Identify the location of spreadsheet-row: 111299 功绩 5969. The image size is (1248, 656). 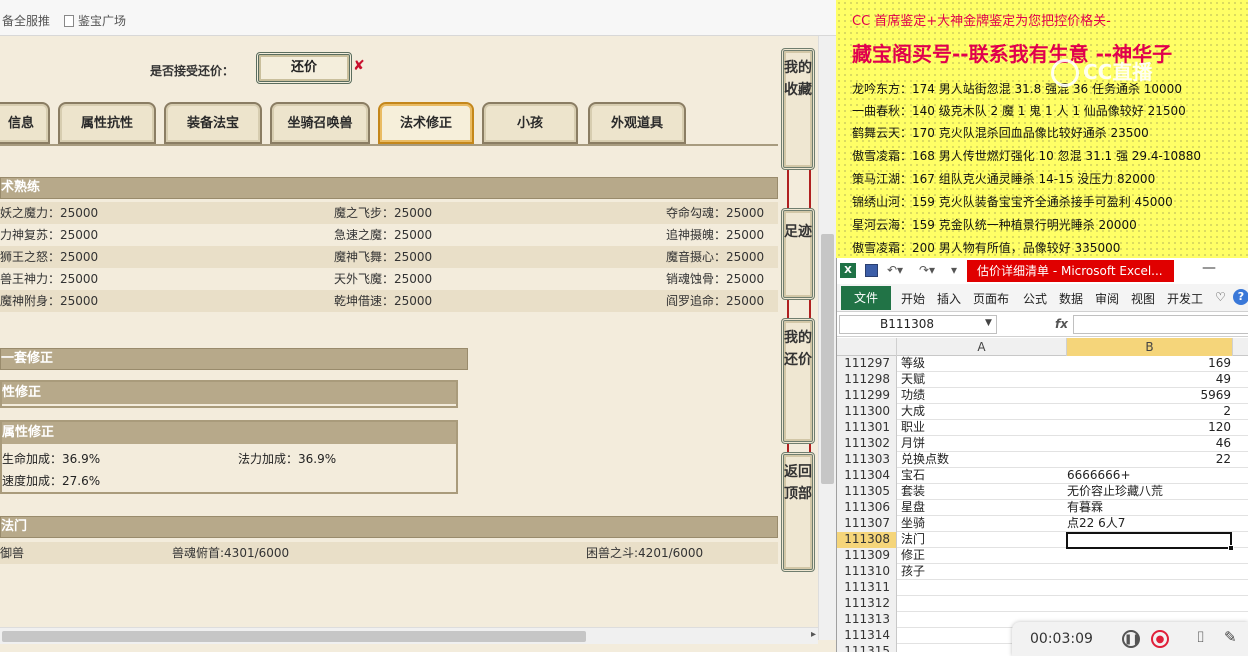
(1042, 396).